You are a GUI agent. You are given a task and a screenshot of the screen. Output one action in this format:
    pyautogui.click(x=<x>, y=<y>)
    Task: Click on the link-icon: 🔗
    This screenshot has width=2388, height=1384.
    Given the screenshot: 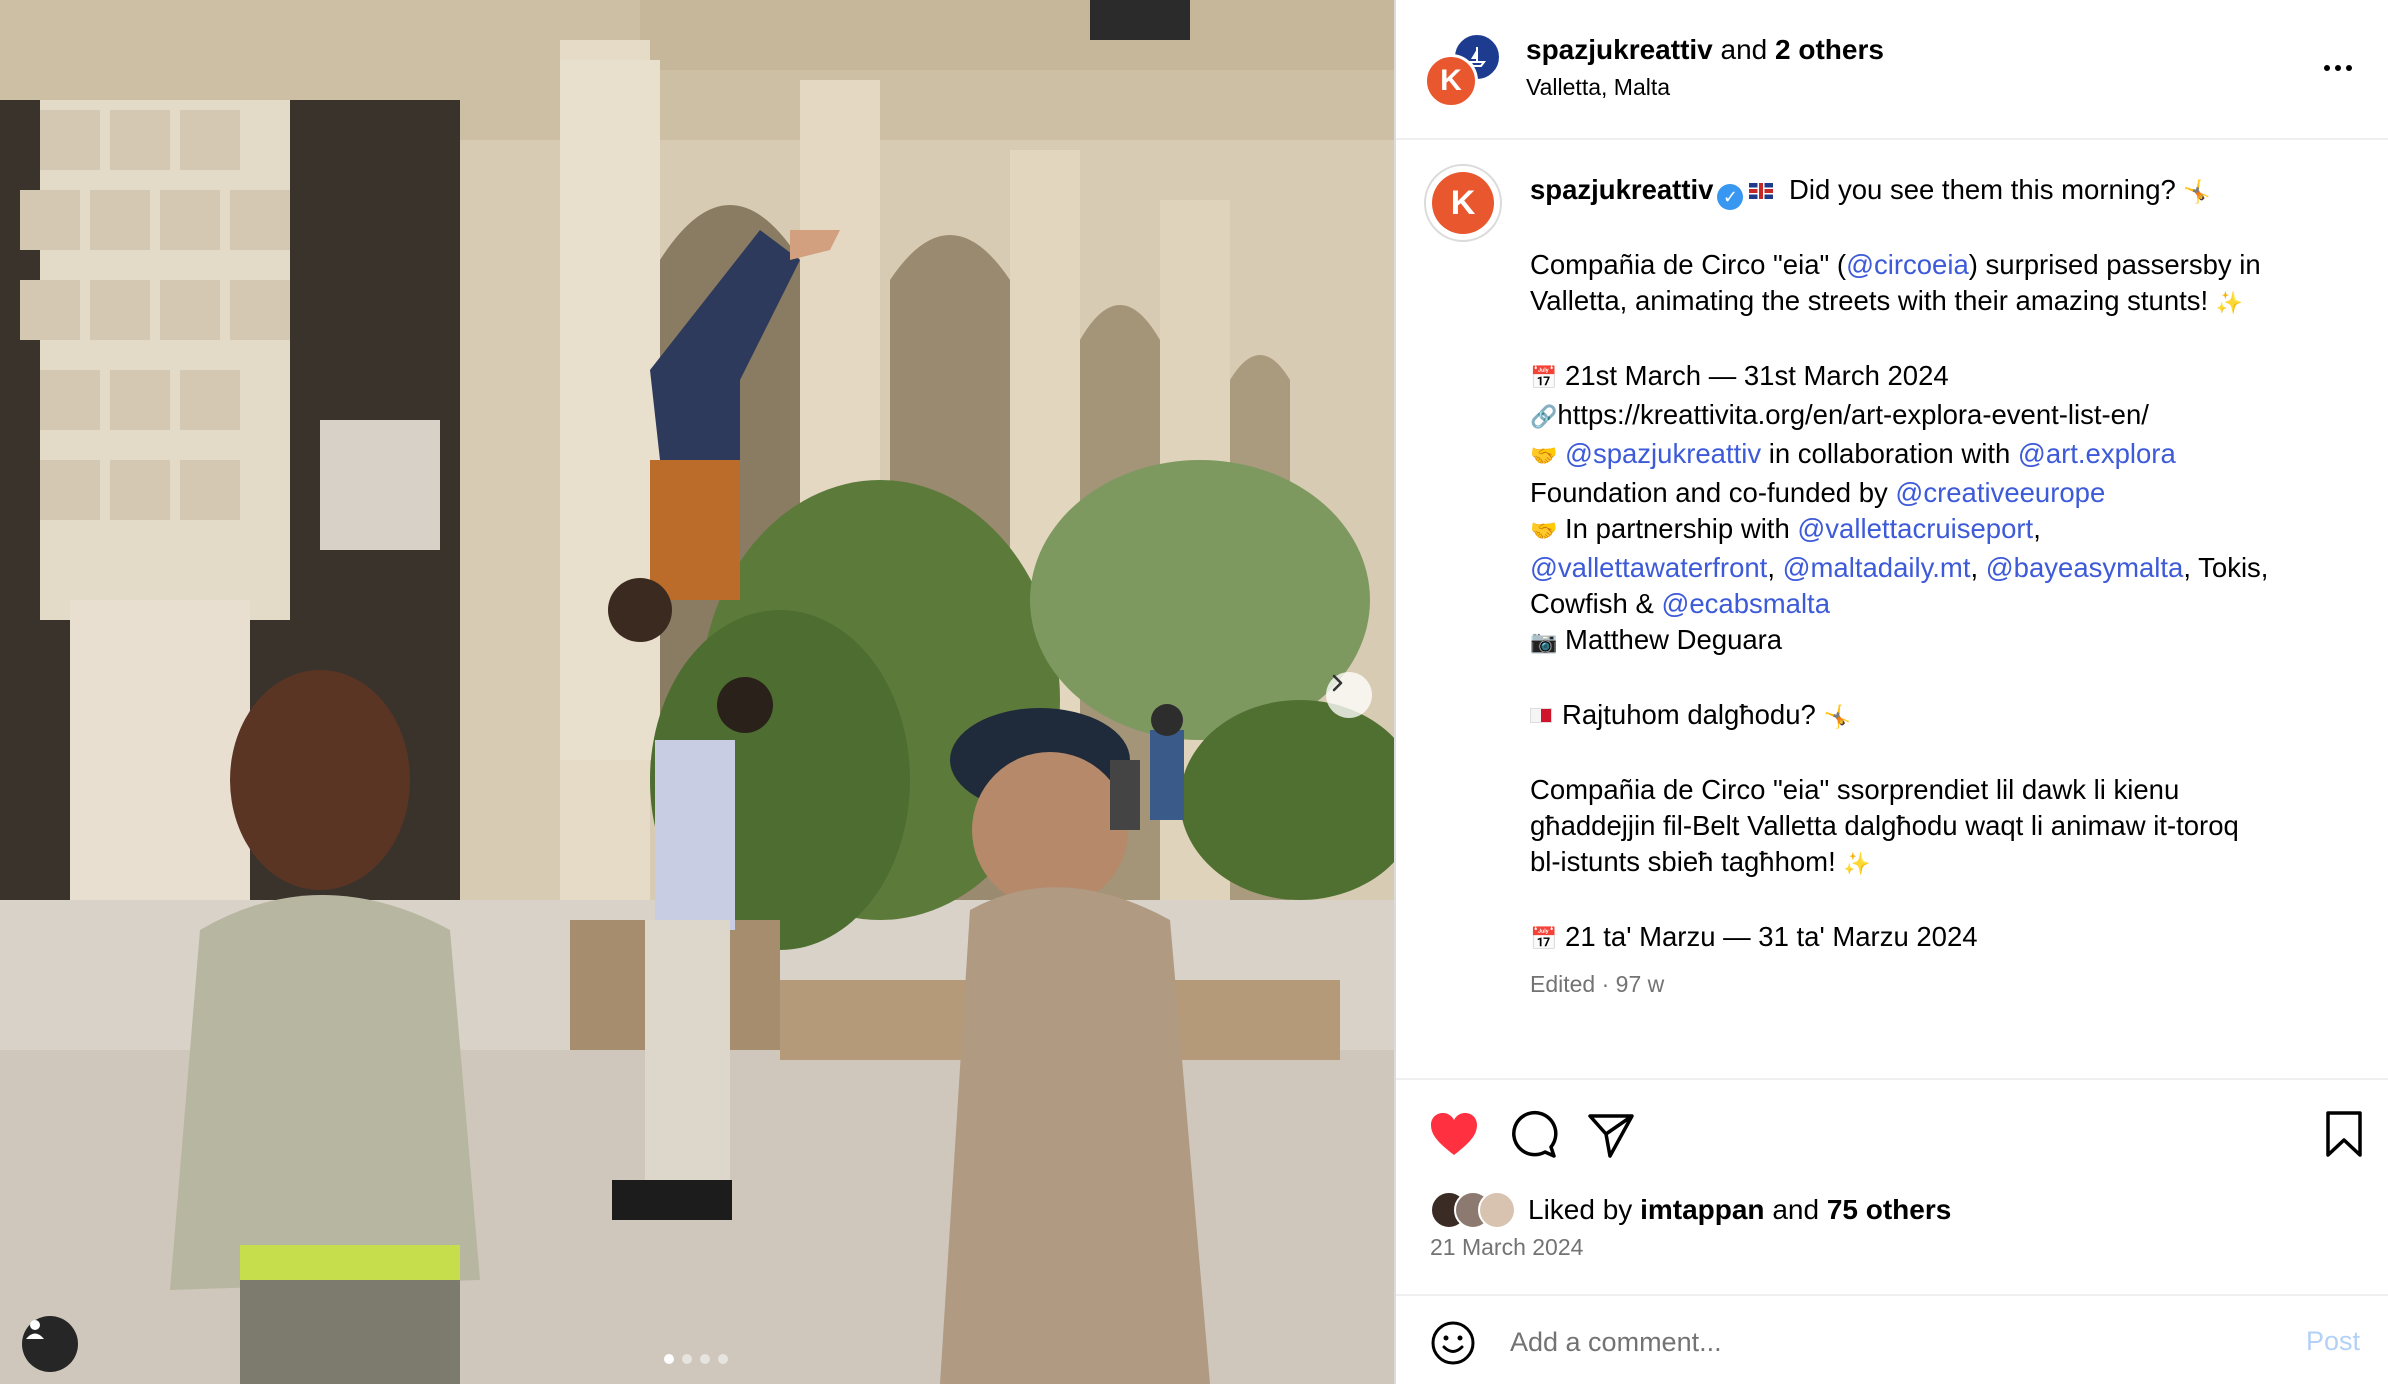 What is the action you would take?
    pyautogui.click(x=1544, y=417)
    